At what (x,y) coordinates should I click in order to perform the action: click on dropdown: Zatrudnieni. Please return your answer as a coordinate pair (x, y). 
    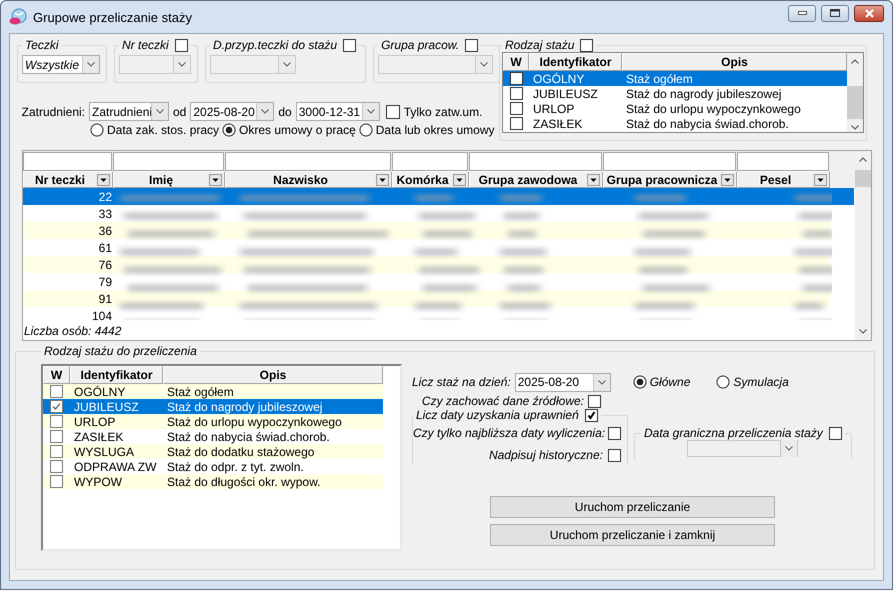
    Looking at the image, I should click on (129, 111).